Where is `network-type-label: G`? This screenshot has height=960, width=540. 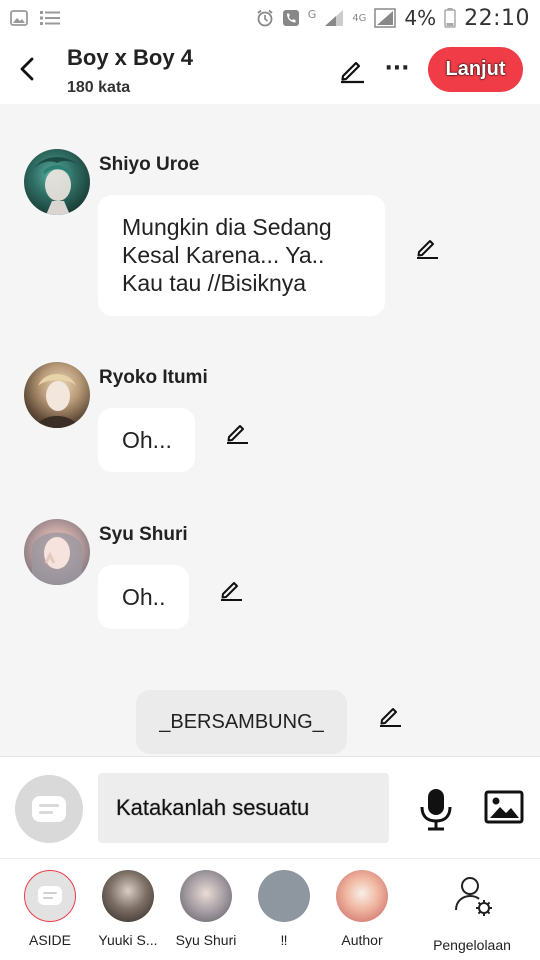 network-type-label: G is located at coordinates (312, 14).